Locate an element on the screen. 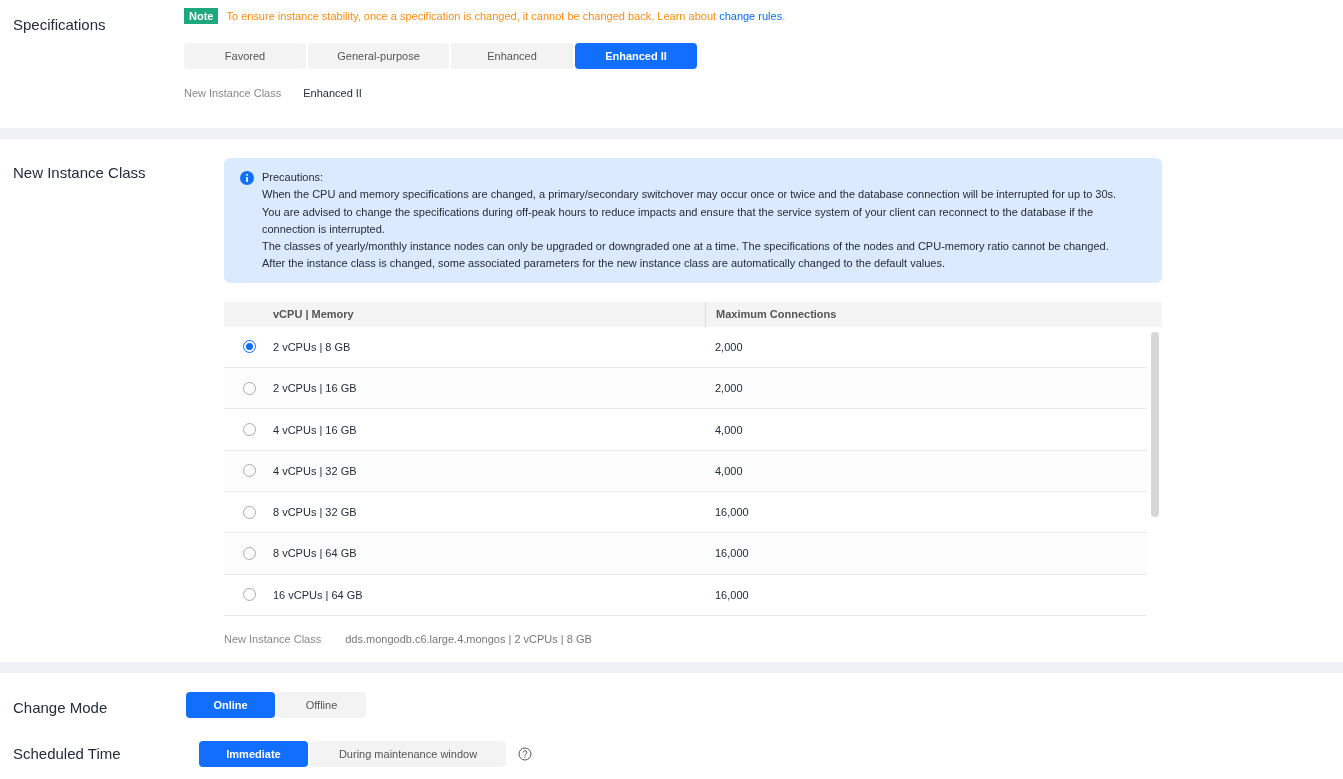 This screenshot has height=779, width=1343. help-icon is located at coordinates (525, 753).